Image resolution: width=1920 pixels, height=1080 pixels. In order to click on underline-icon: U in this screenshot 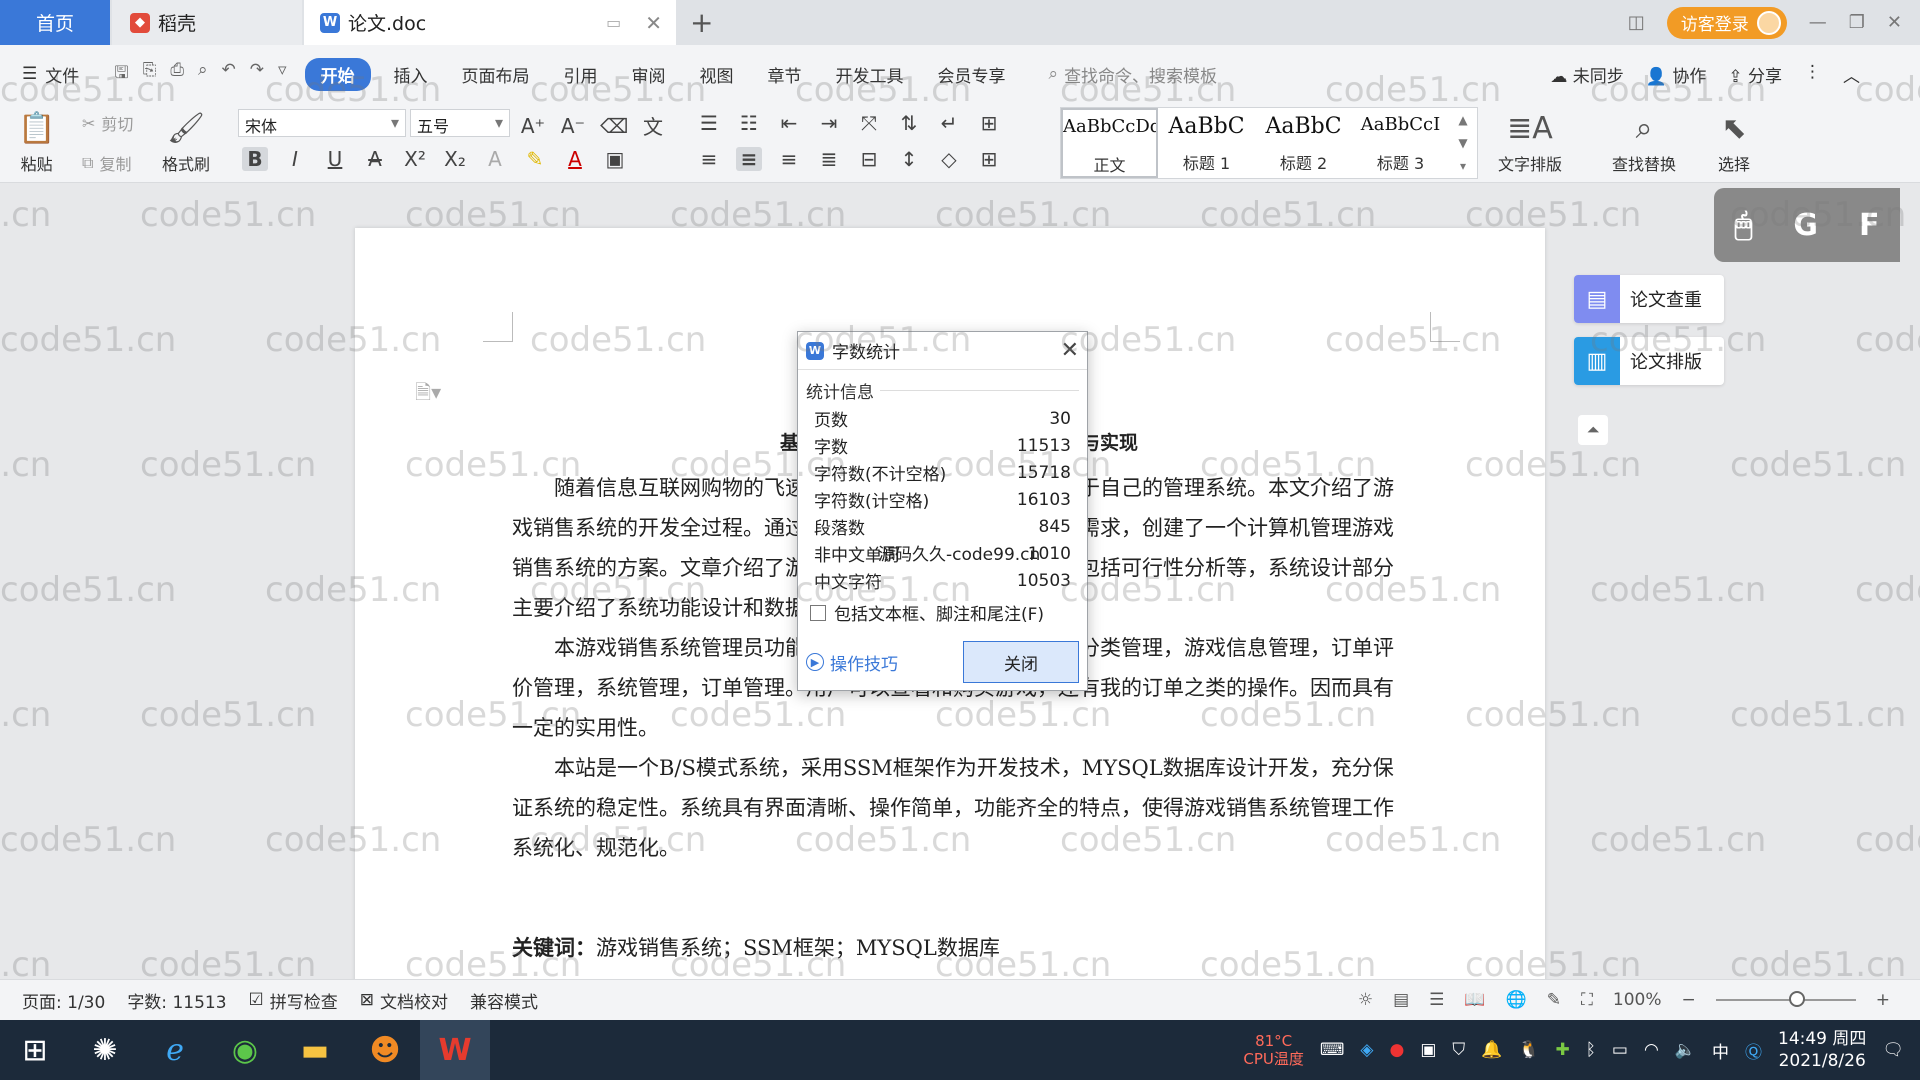, I will do `click(335, 159)`.